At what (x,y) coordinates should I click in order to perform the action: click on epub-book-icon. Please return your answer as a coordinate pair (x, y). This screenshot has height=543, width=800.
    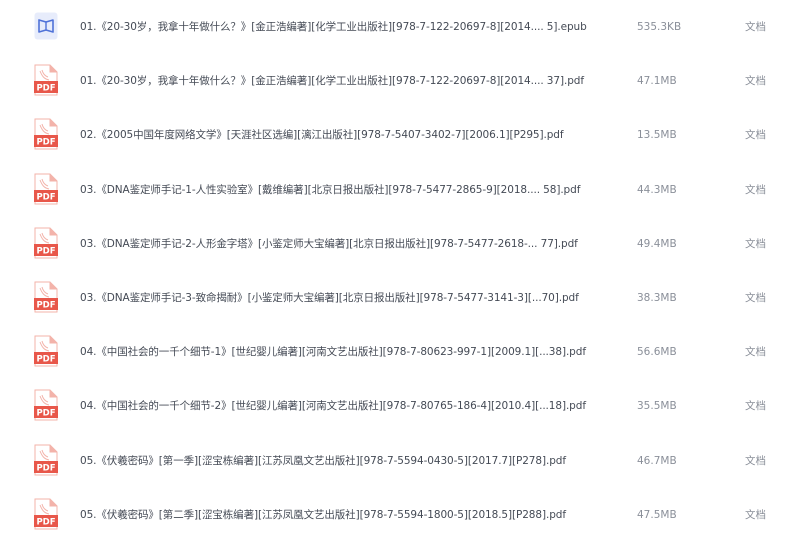
    Looking at the image, I should click on (46, 26).